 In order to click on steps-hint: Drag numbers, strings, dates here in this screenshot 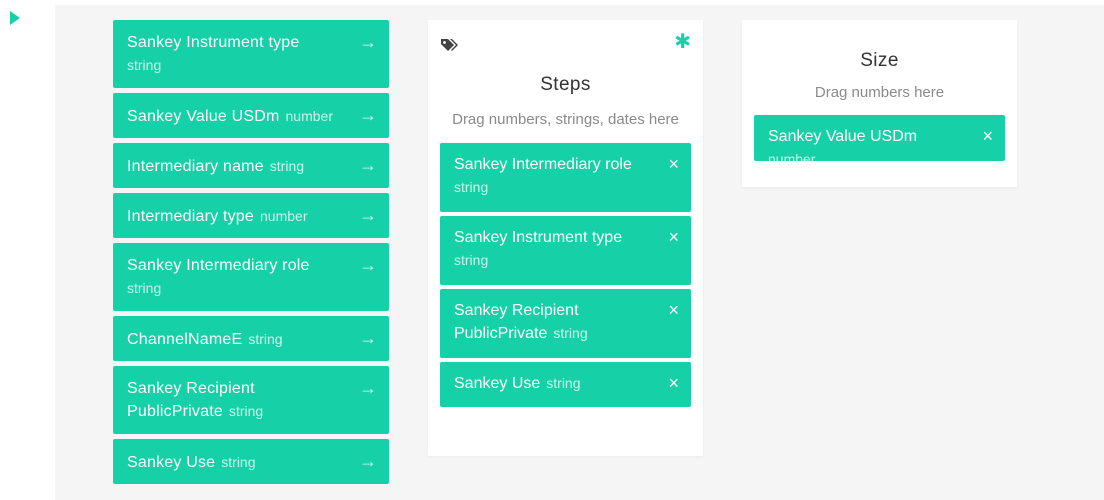, I will do `click(565, 119)`.